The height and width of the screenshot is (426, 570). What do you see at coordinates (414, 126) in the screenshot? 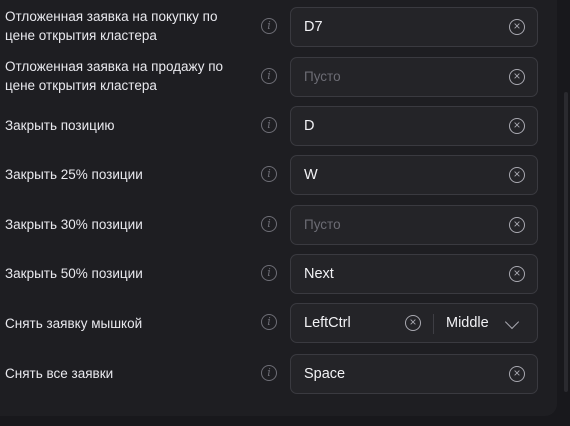
I see `hotkey-input: D ×` at bounding box center [414, 126].